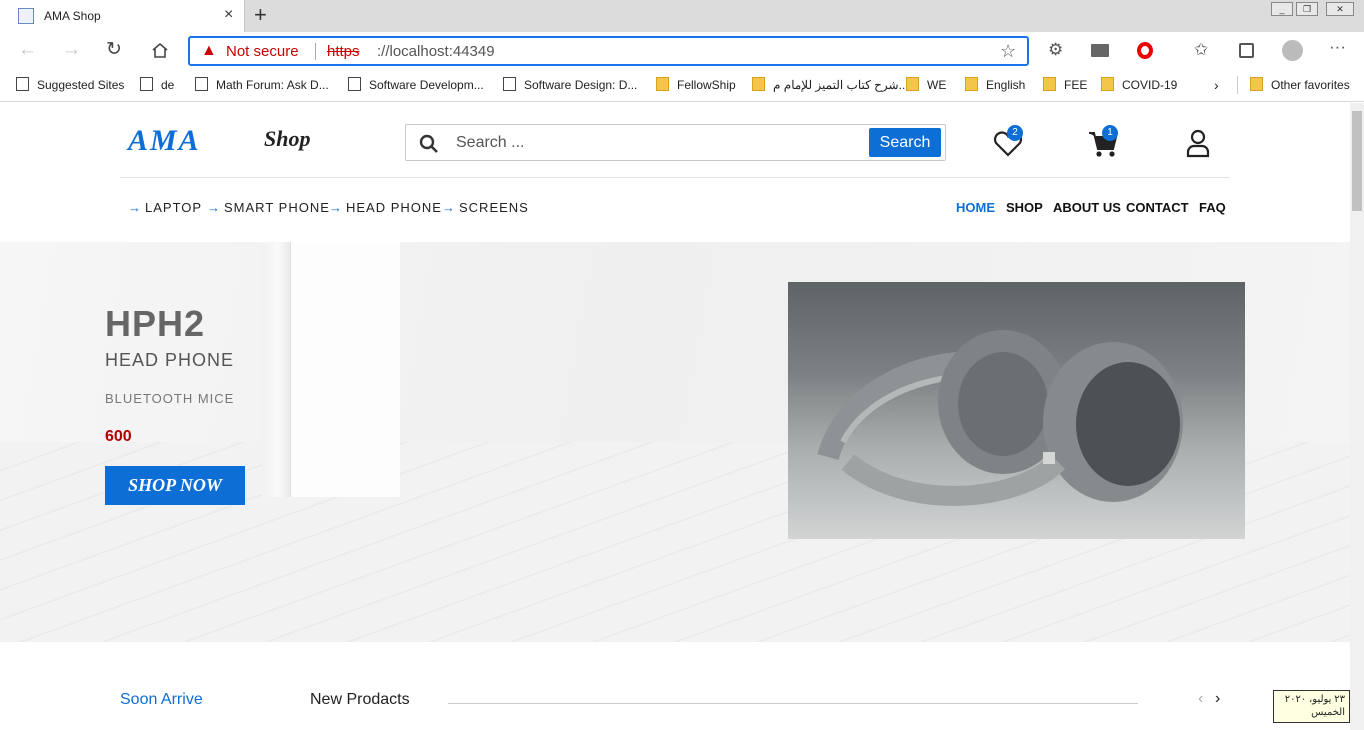 The image size is (1364, 730). What do you see at coordinates (175, 485) in the screenshot?
I see `shop-now-button: SHOP NOW` at bounding box center [175, 485].